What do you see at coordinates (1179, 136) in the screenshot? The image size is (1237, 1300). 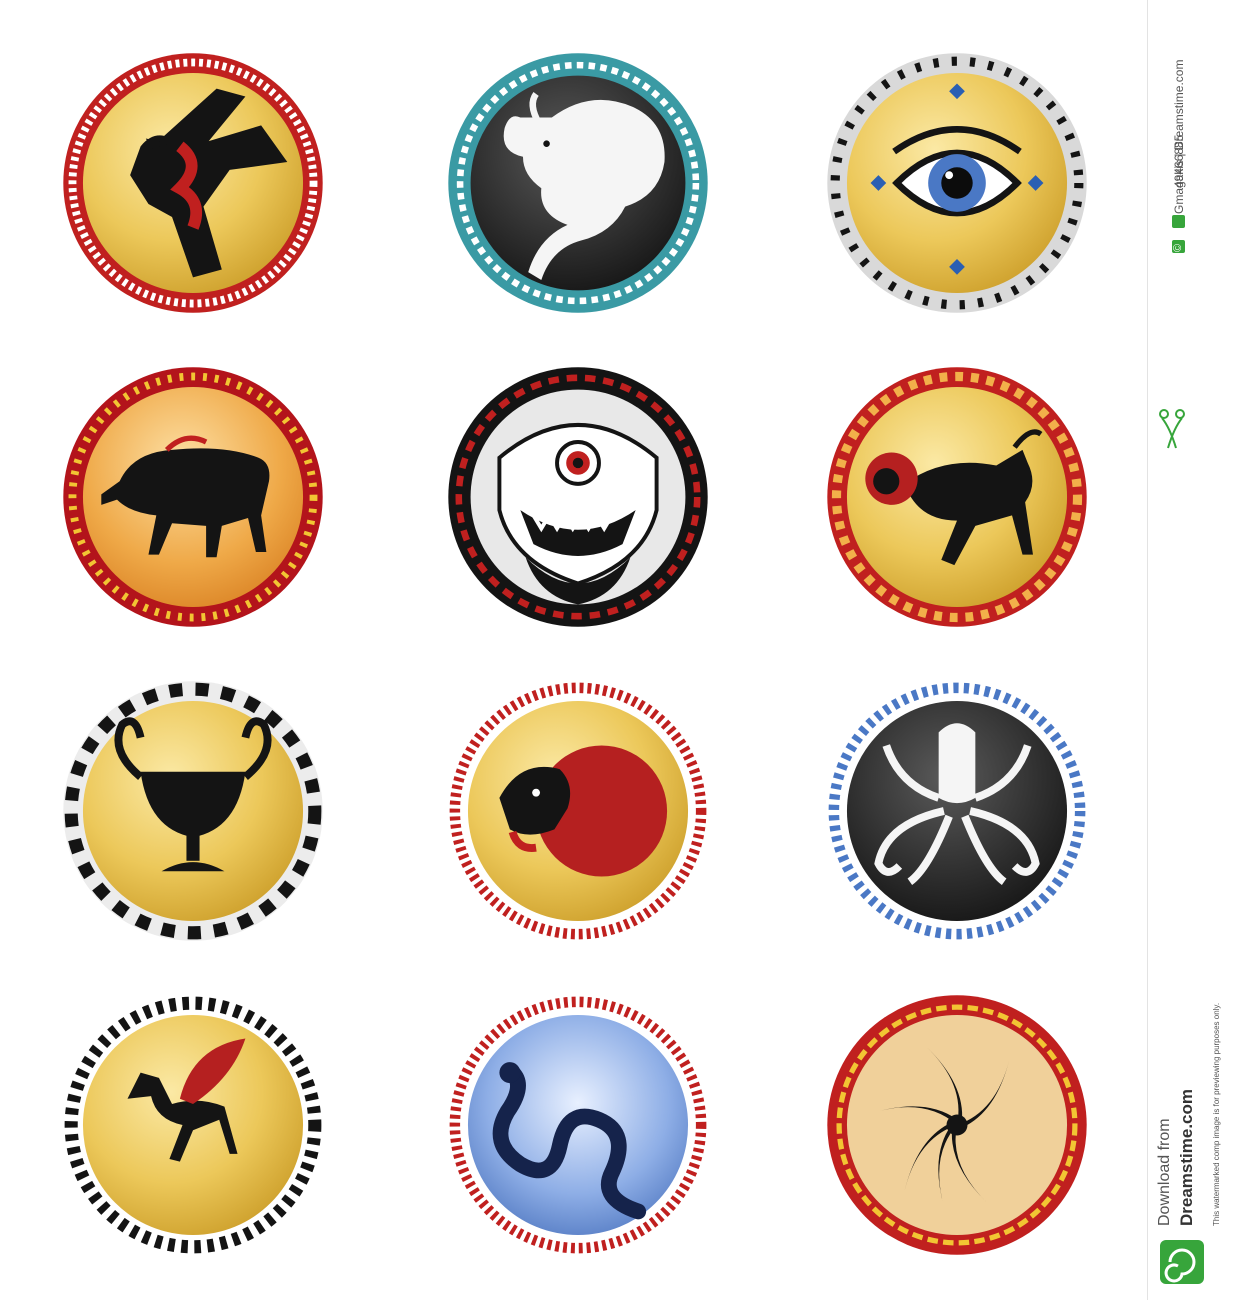 I see `credit-text: Gmagakis | Dreamstime.com` at bounding box center [1179, 136].